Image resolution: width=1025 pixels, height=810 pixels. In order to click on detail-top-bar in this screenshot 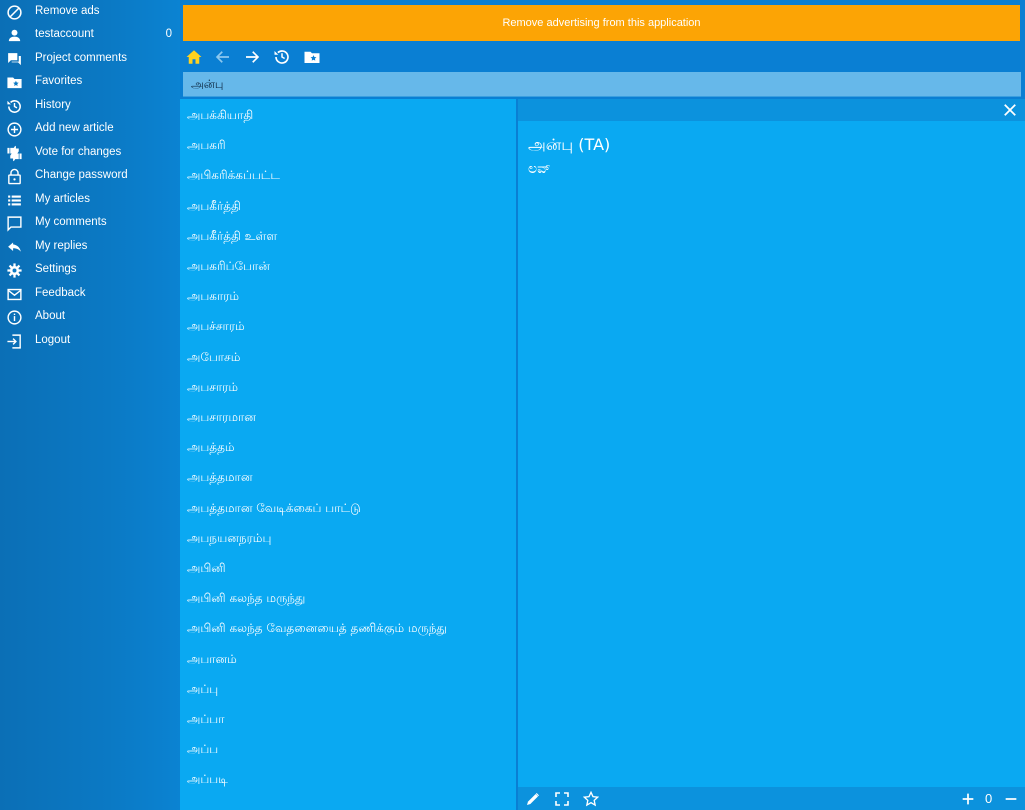, I will do `click(771, 110)`.